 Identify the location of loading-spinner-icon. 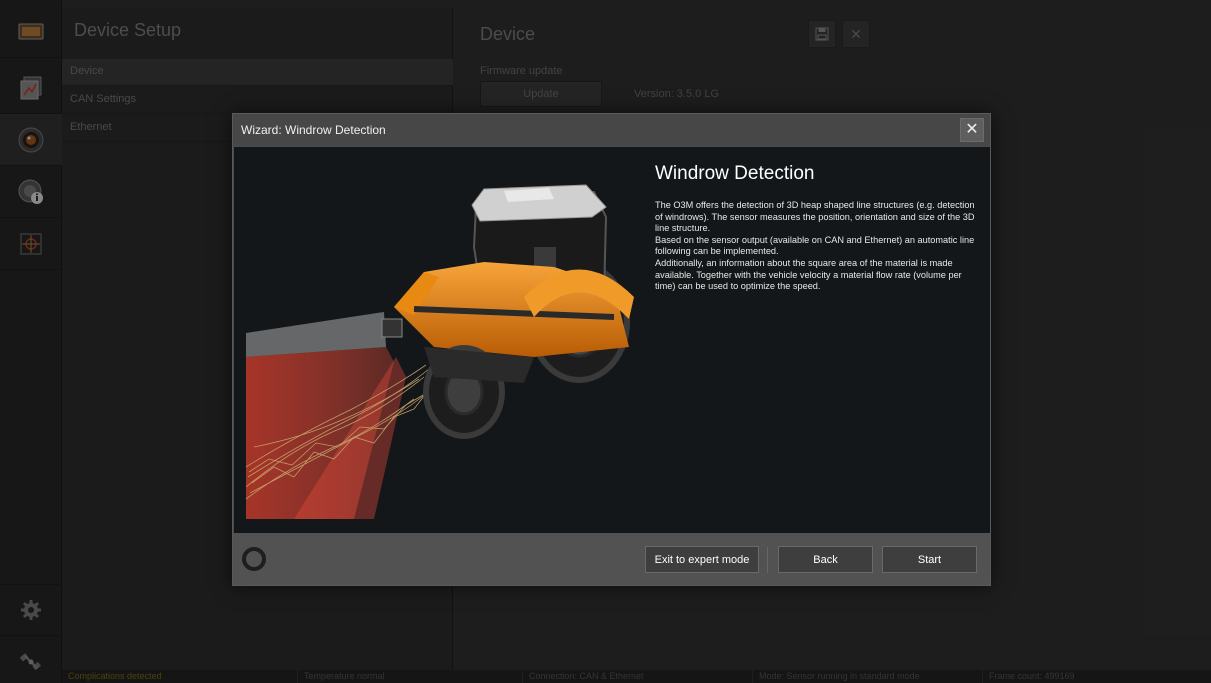
(254, 559).